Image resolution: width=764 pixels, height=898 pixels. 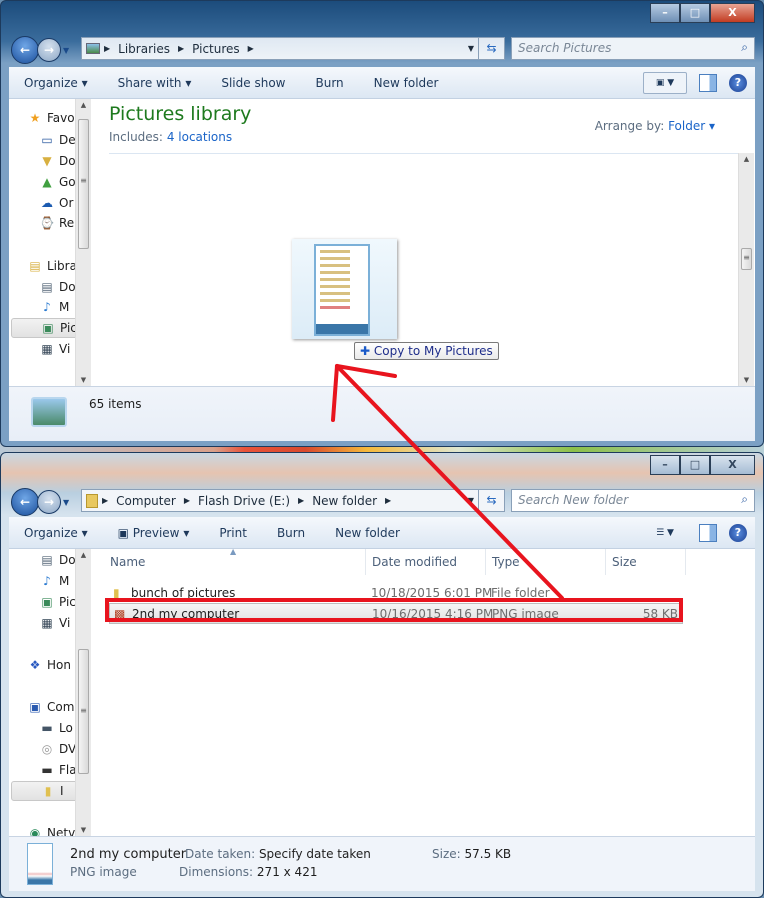 I want to click on nav-item-pictures: ▣ Pic, so click(x=57, y=602).